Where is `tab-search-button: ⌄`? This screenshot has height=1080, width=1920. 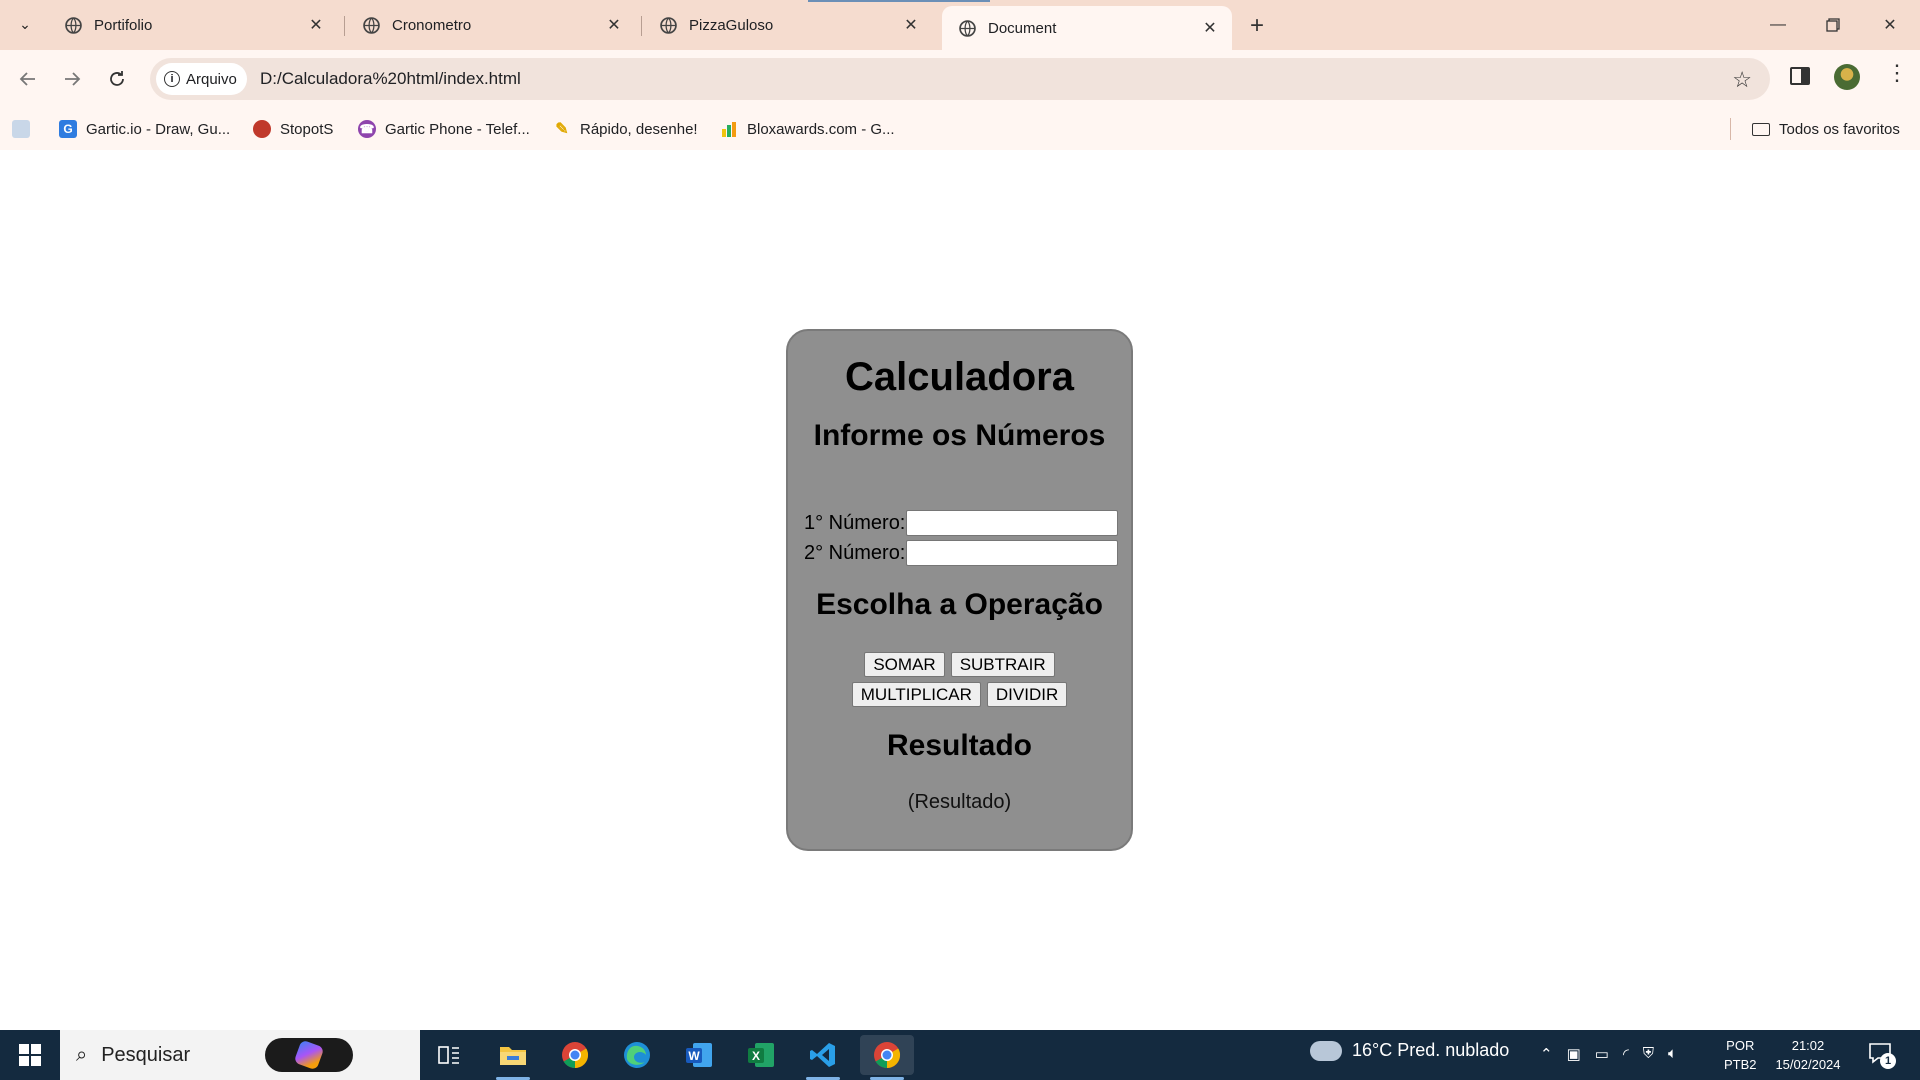
tab-search-button: ⌄ is located at coordinates (25, 24).